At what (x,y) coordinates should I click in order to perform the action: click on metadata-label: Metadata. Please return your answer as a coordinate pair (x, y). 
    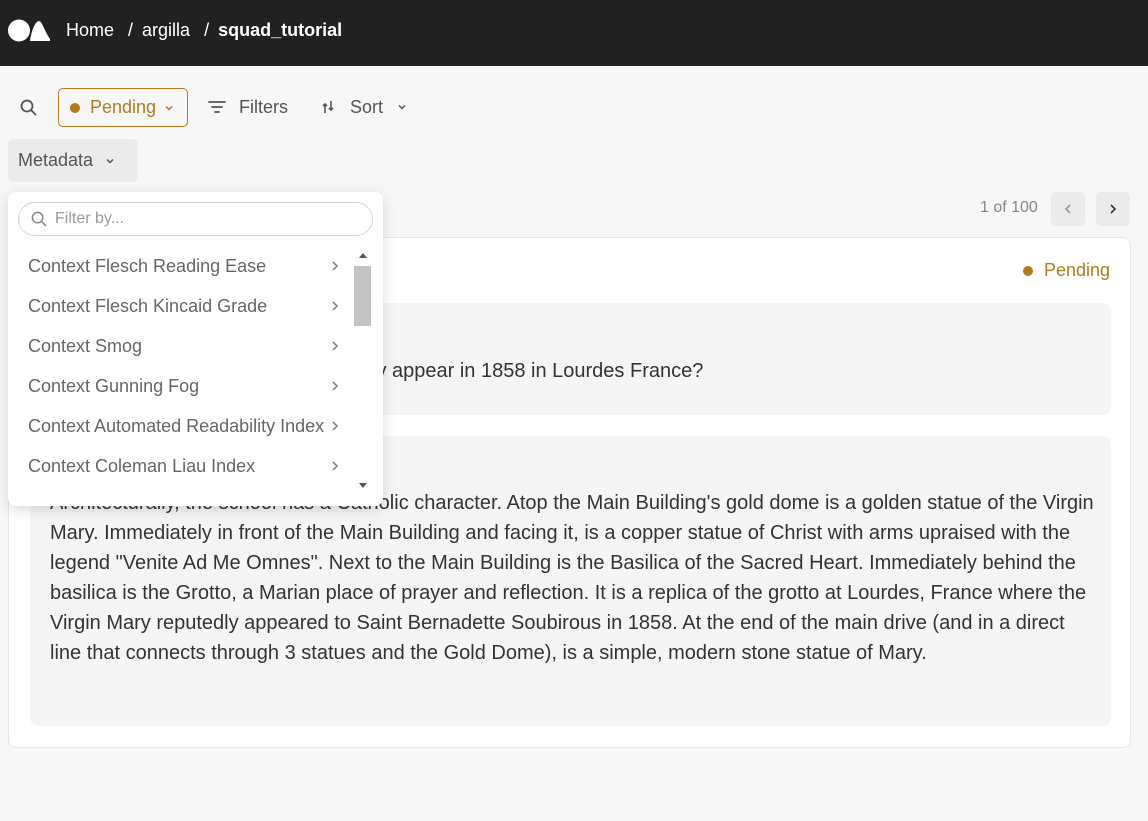
    Looking at the image, I should click on (56, 160).